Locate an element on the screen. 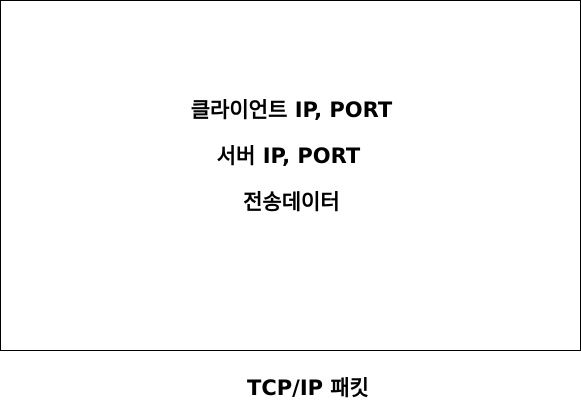  server-ip-port-label: 서버 IP, PORT is located at coordinates (288, 156).